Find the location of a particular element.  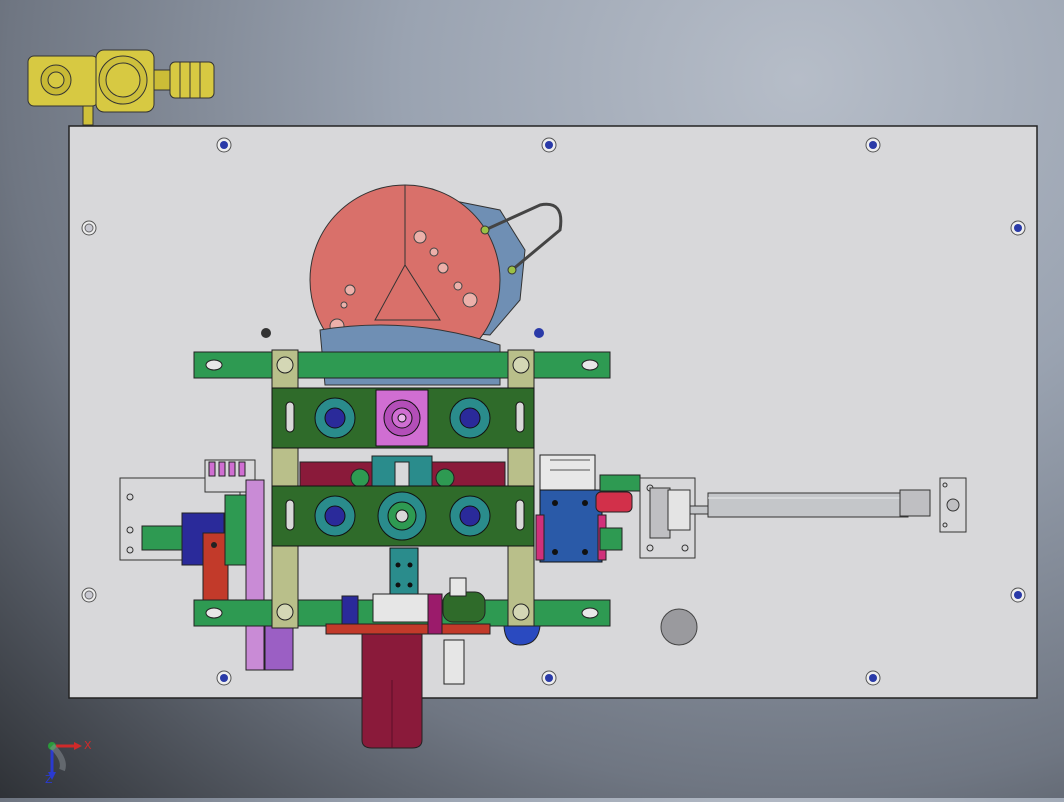

upper-roller-block is located at coordinates (403, 418).